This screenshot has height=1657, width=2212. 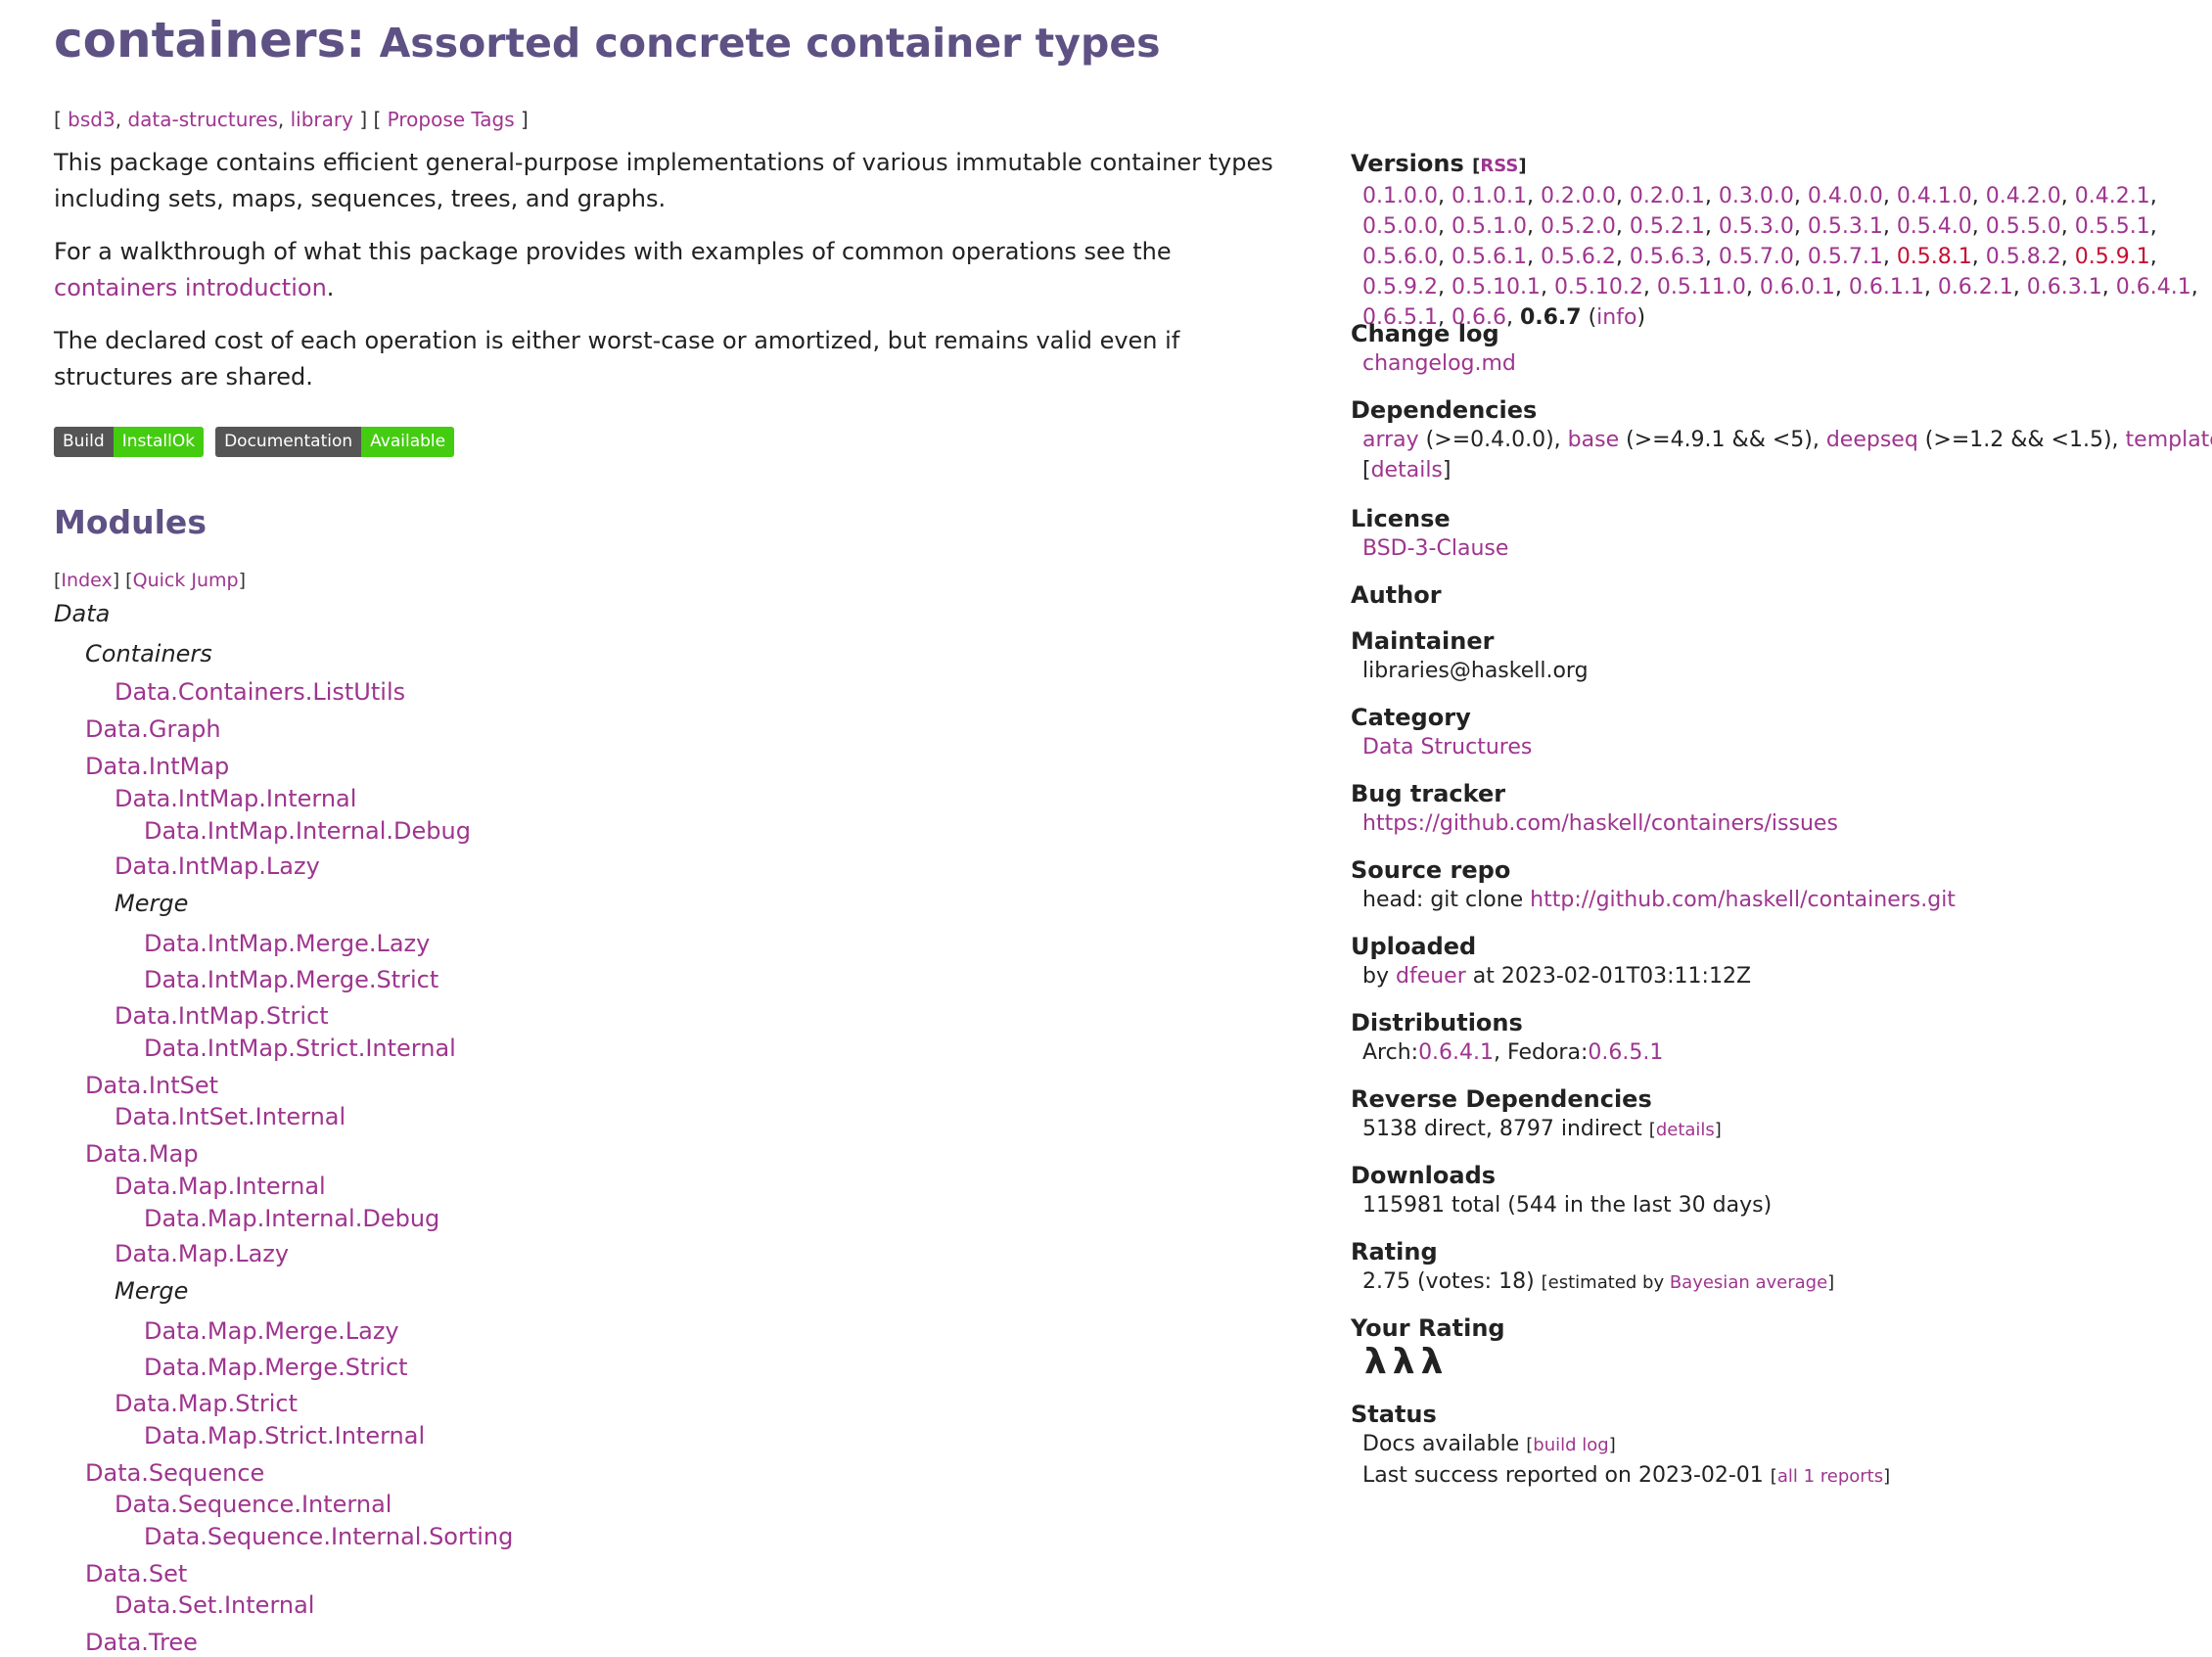 I want to click on module-link: Data.Sequence, so click(x=174, y=1473).